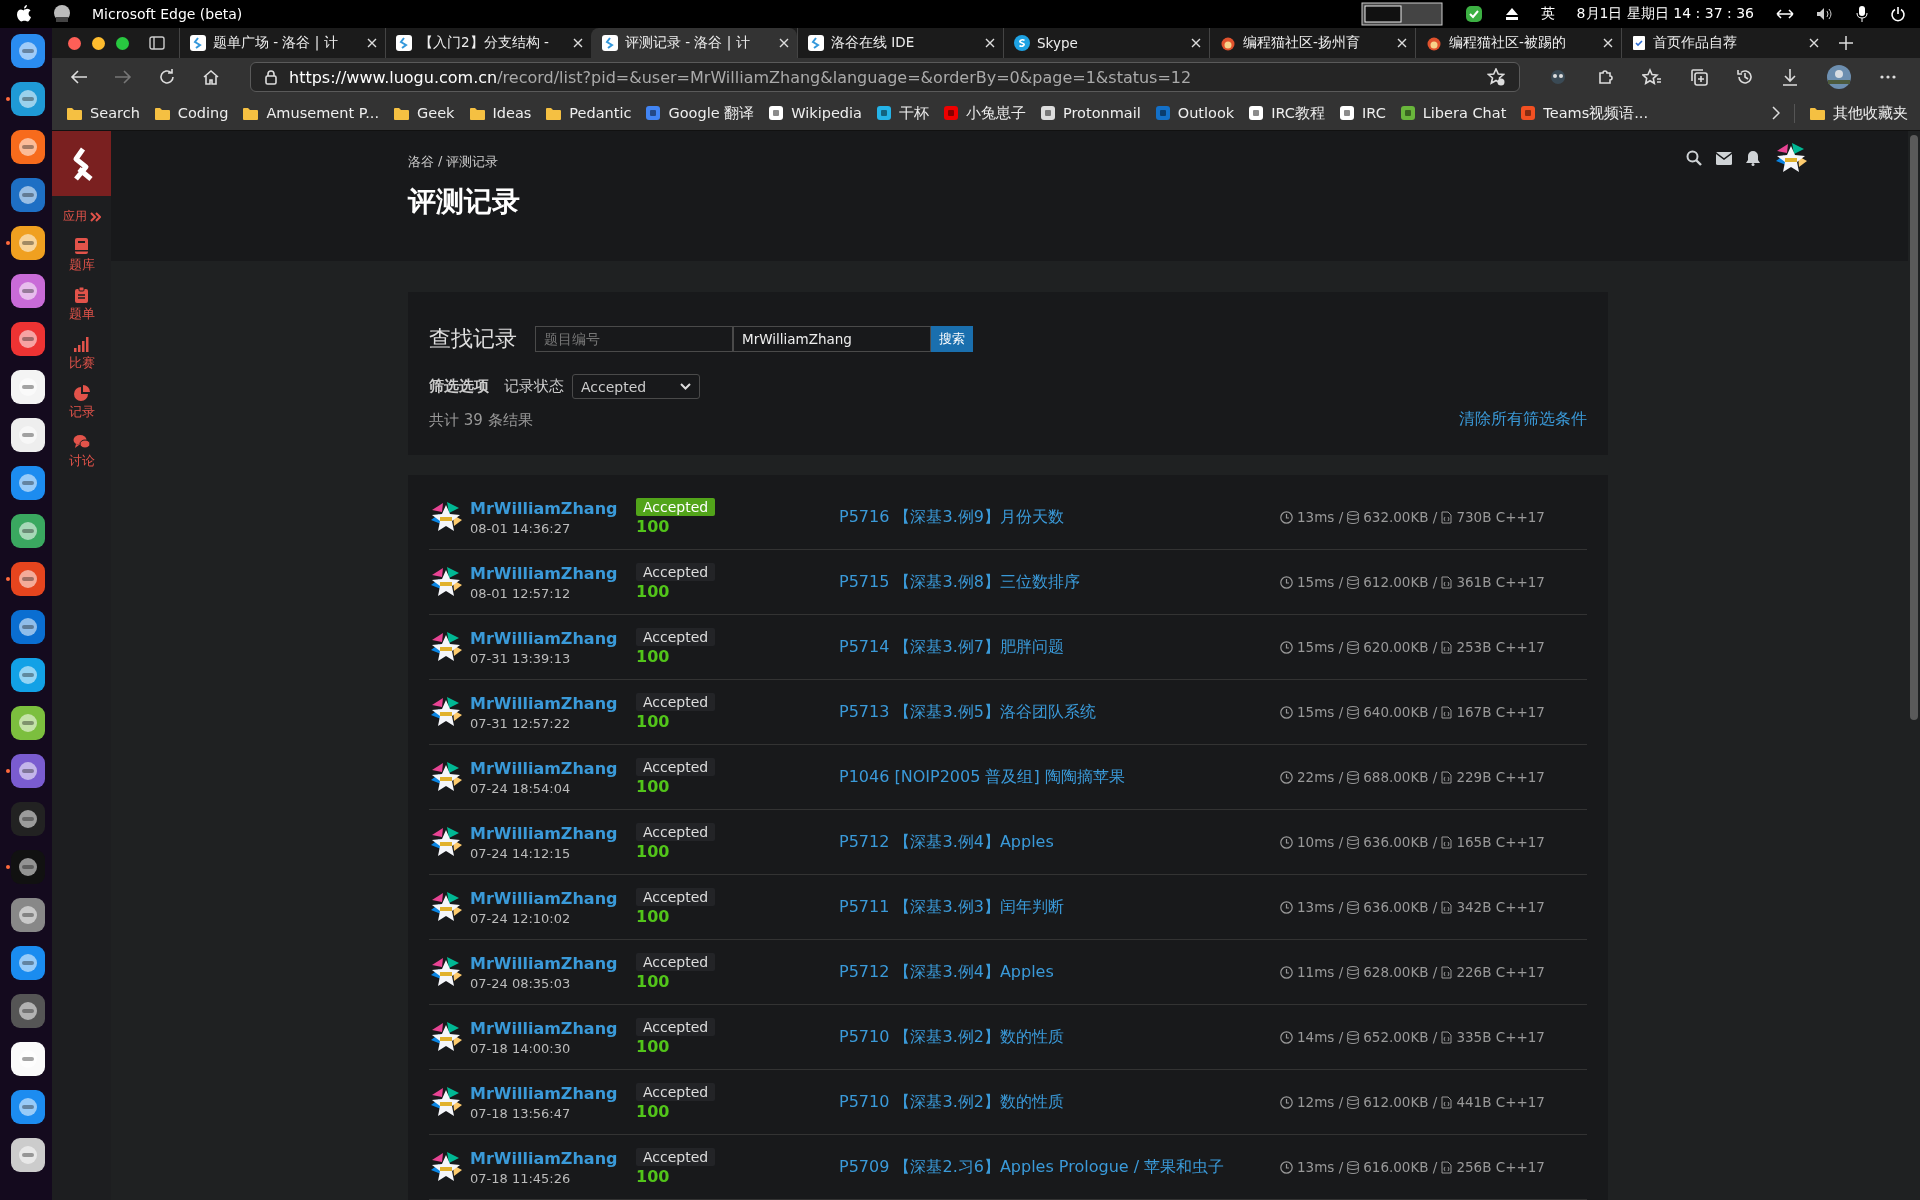 The width and height of the screenshot is (1920, 1200). What do you see at coordinates (694, 43) in the screenshot?
I see `browser-tab: 评测记录 - 洛谷 | 计` at bounding box center [694, 43].